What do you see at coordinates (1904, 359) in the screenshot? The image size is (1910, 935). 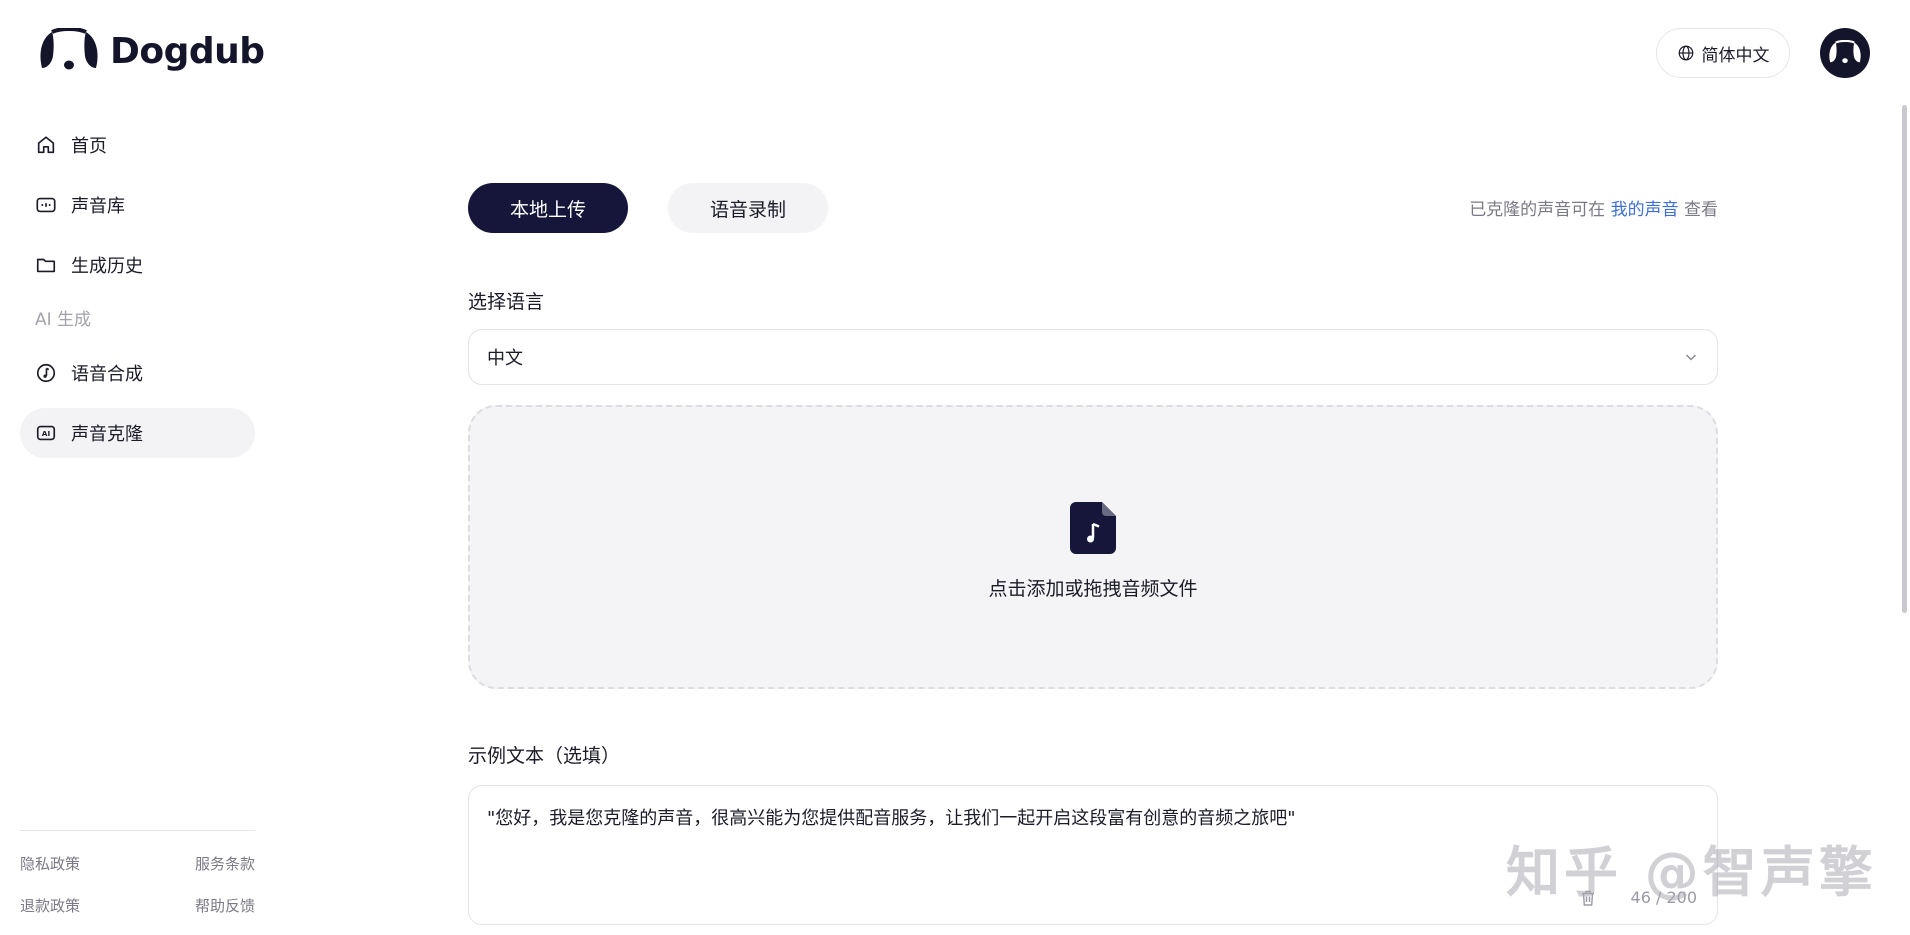 I see `page-scrollbar` at bounding box center [1904, 359].